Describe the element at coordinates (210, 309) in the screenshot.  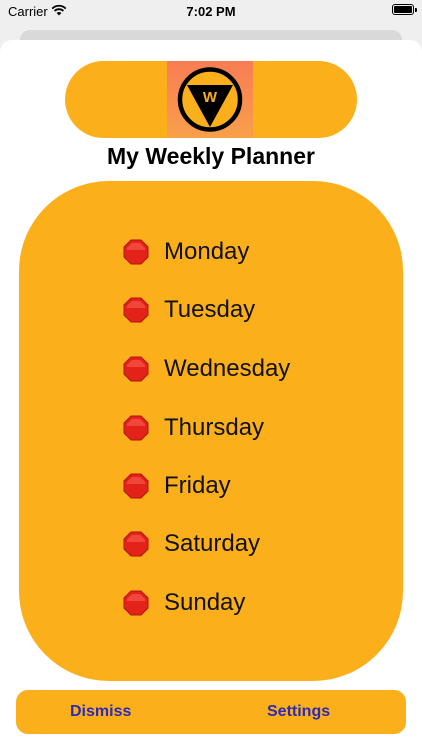
I see `day-label: Tuesday` at that location.